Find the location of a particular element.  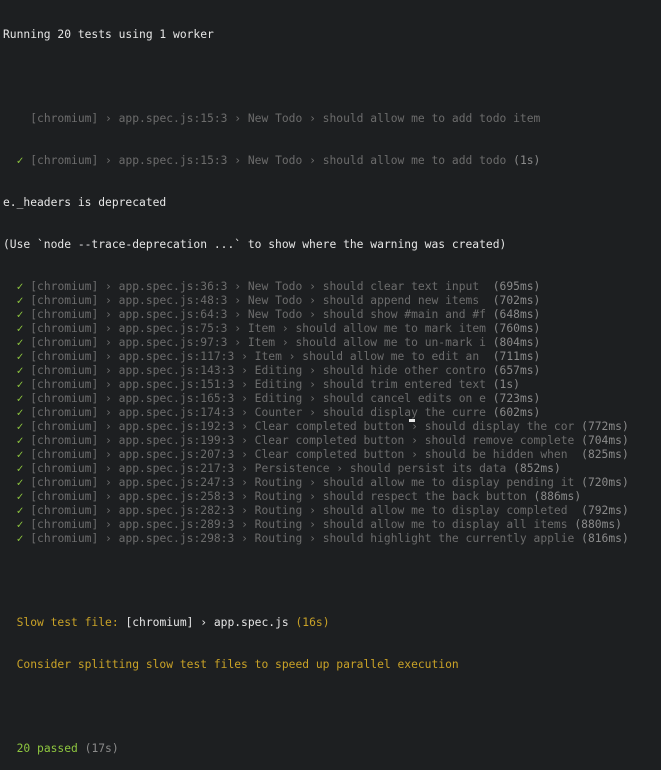

test-duration: (852ms) is located at coordinates (537, 468).